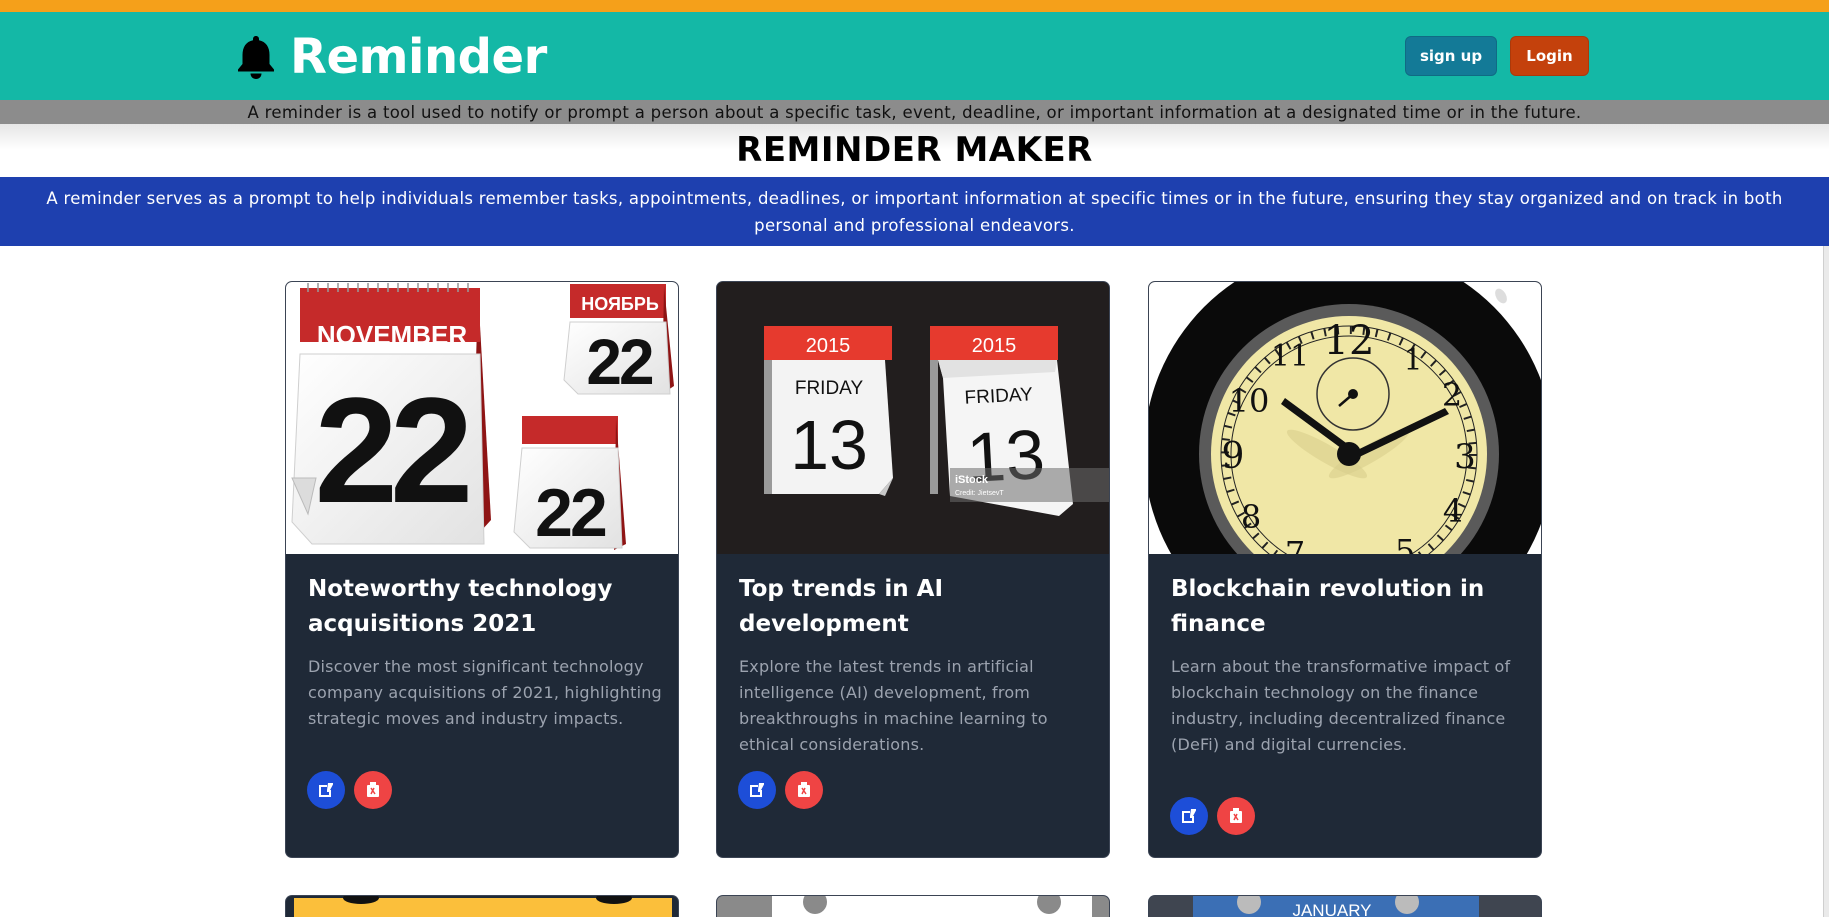 The width and height of the screenshot is (1829, 917). Describe the element at coordinates (841, 606) in the screenshot. I see `card-title: Top trends in AI development` at that location.